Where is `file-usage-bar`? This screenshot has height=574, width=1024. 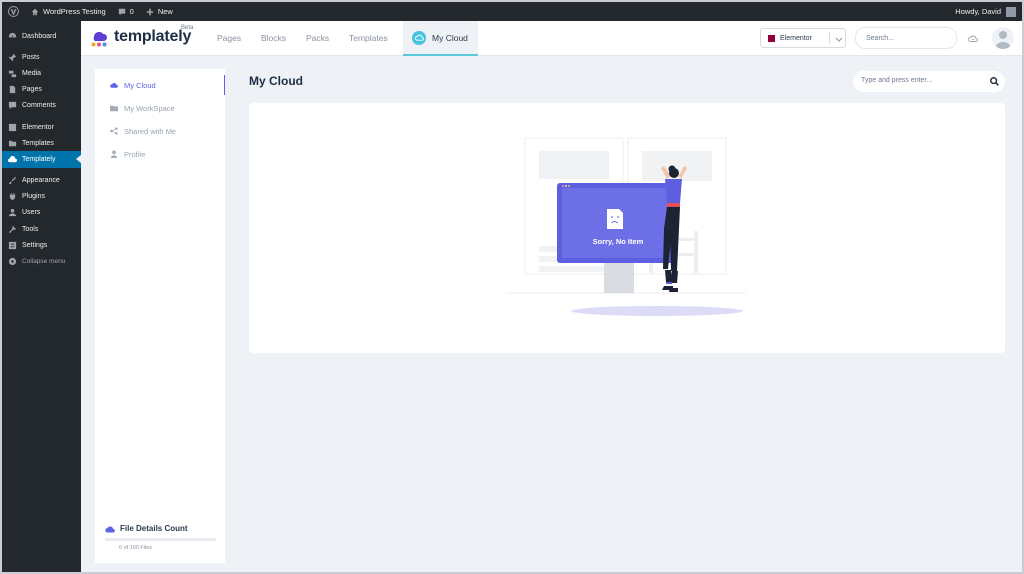 file-usage-bar is located at coordinates (160, 539).